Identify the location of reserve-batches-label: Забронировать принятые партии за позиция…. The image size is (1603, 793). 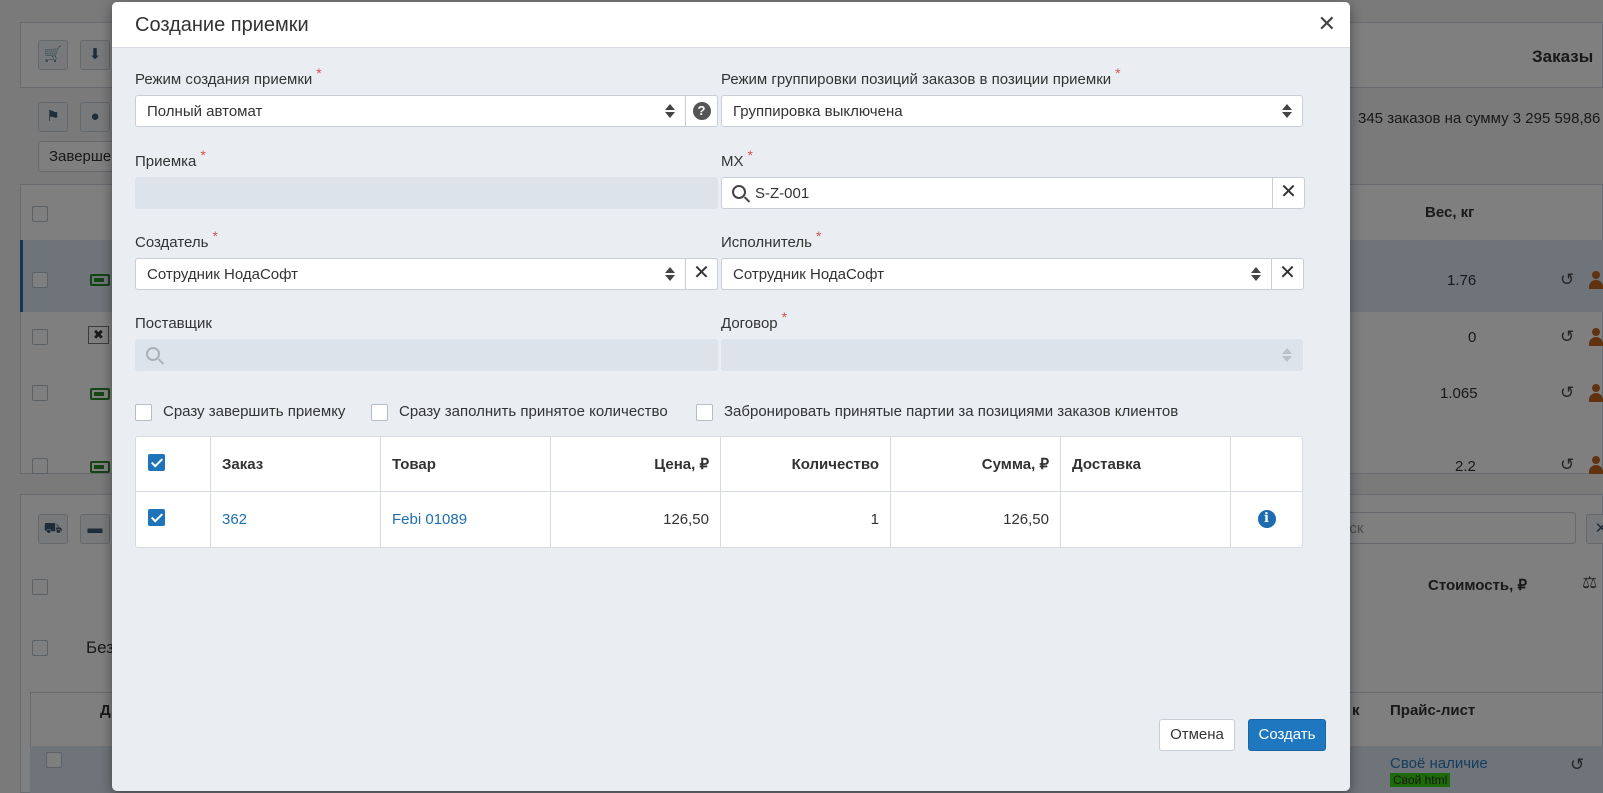
(951, 411).